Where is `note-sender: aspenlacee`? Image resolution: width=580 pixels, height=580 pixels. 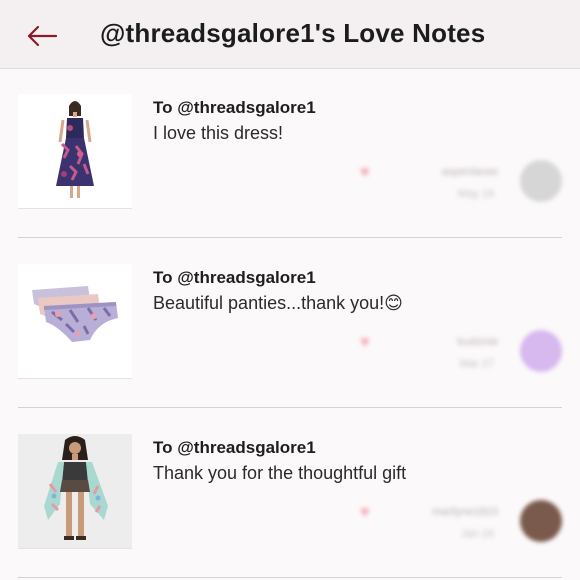 note-sender: aspenlacee is located at coordinates (439, 172).